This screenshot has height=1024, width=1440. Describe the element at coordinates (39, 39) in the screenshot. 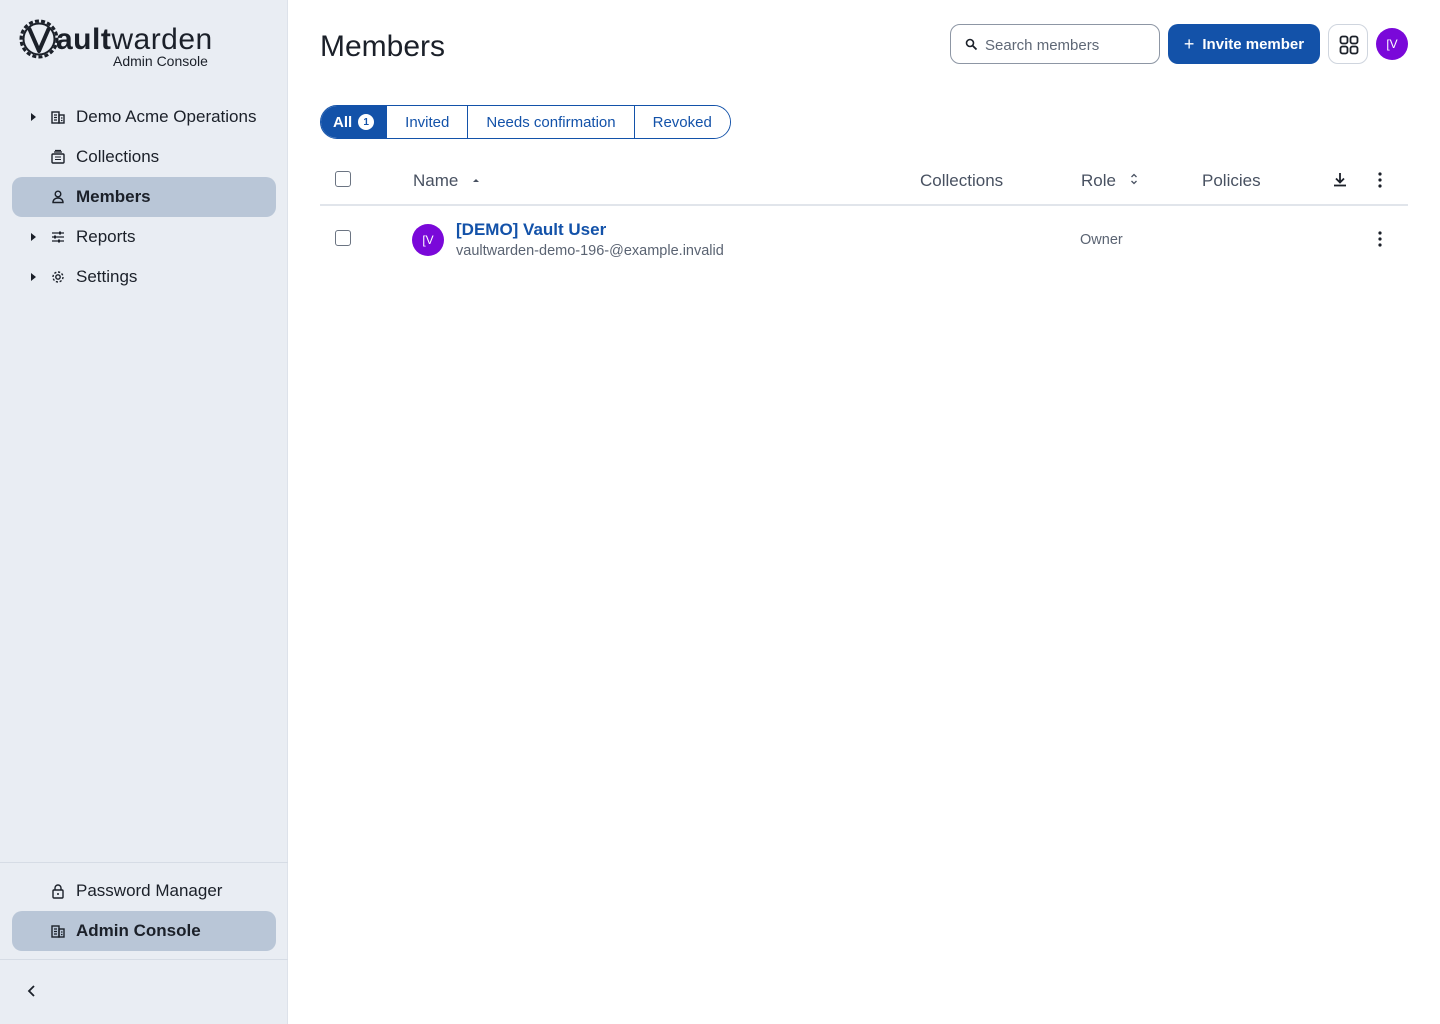

I see `vaultwarden-logo-icon` at that location.